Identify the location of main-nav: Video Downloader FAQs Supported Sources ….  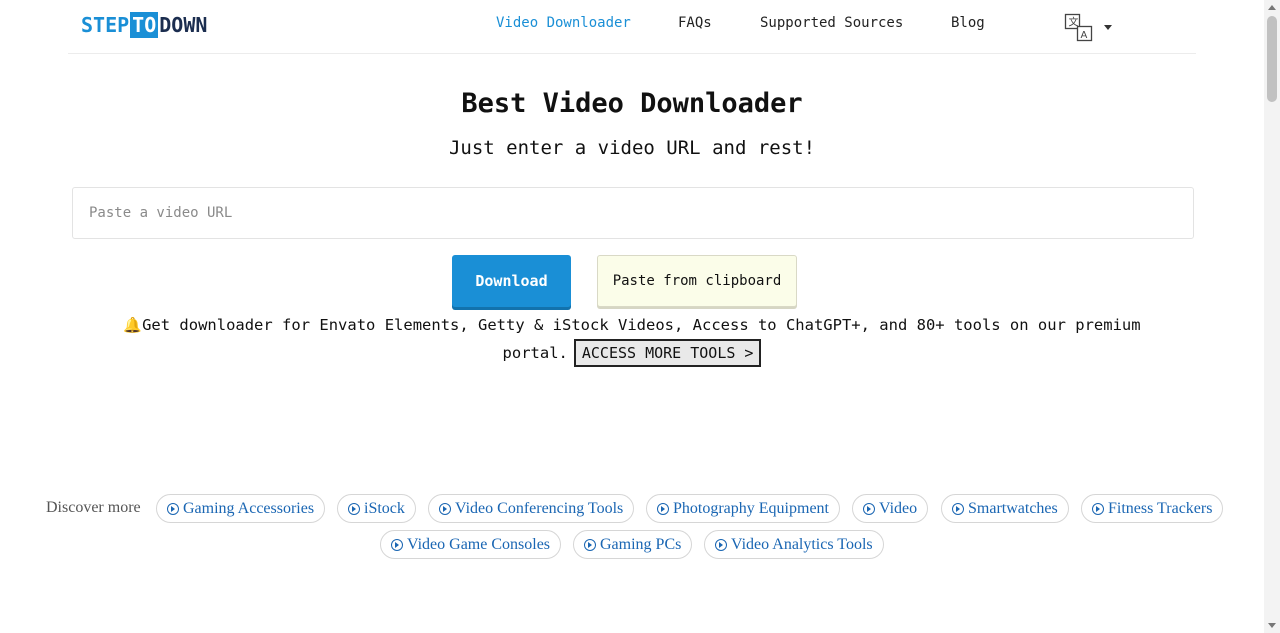
(632, 25).